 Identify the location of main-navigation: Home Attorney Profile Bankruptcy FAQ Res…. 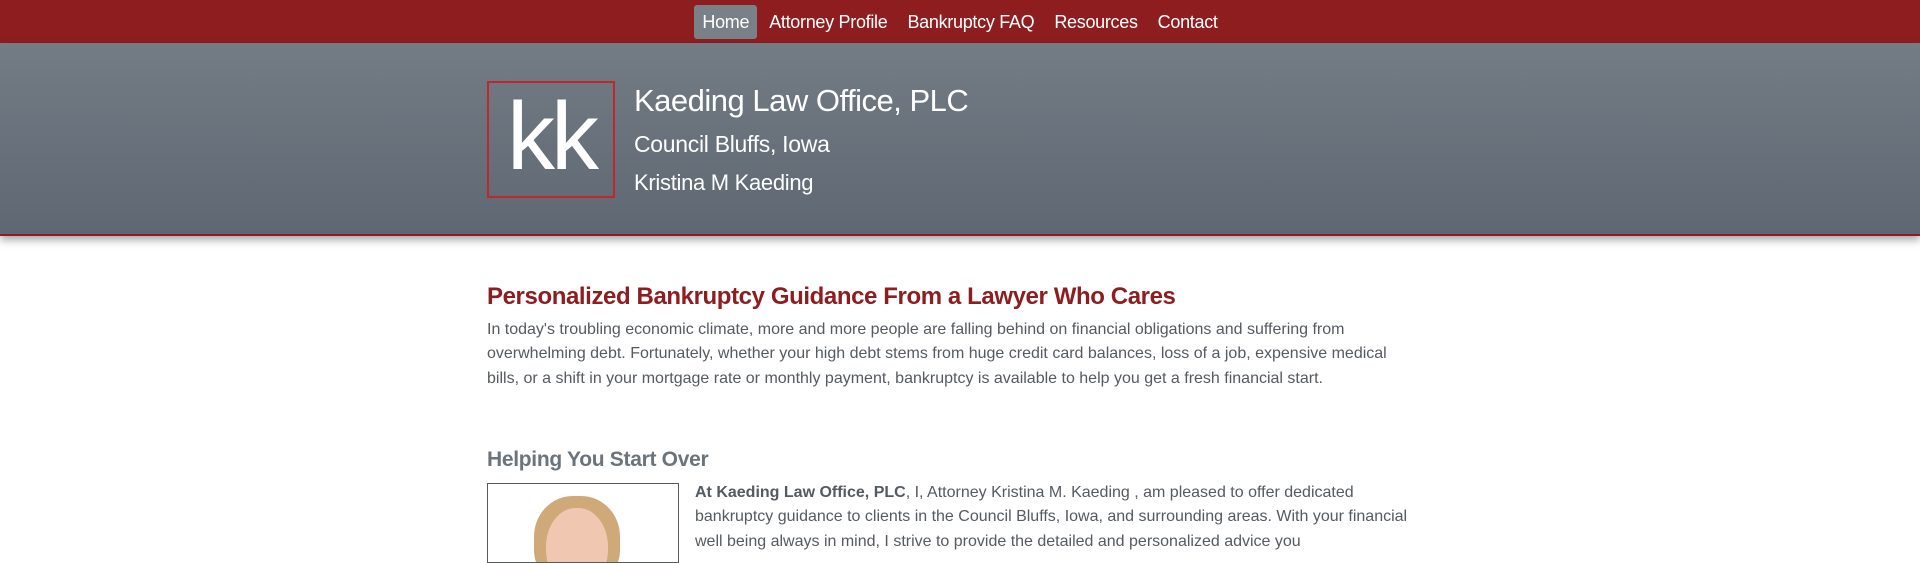
(960, 21).